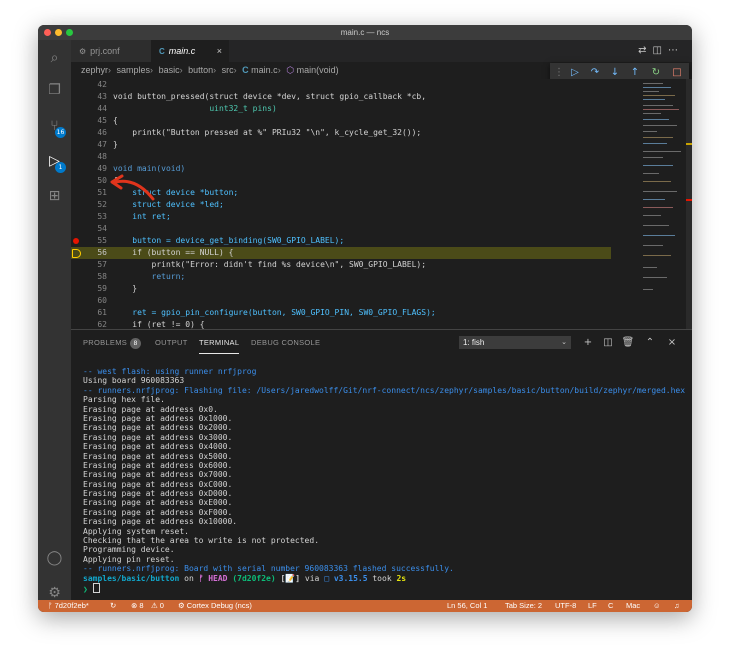 Image resolution: width=730 pixels, height=662 pixels. What do you see at coordinates (68, 606) in the screenshot?
I see `branch-status: ᚠ 7d20f2eb*` at bounding box center [68, 606].